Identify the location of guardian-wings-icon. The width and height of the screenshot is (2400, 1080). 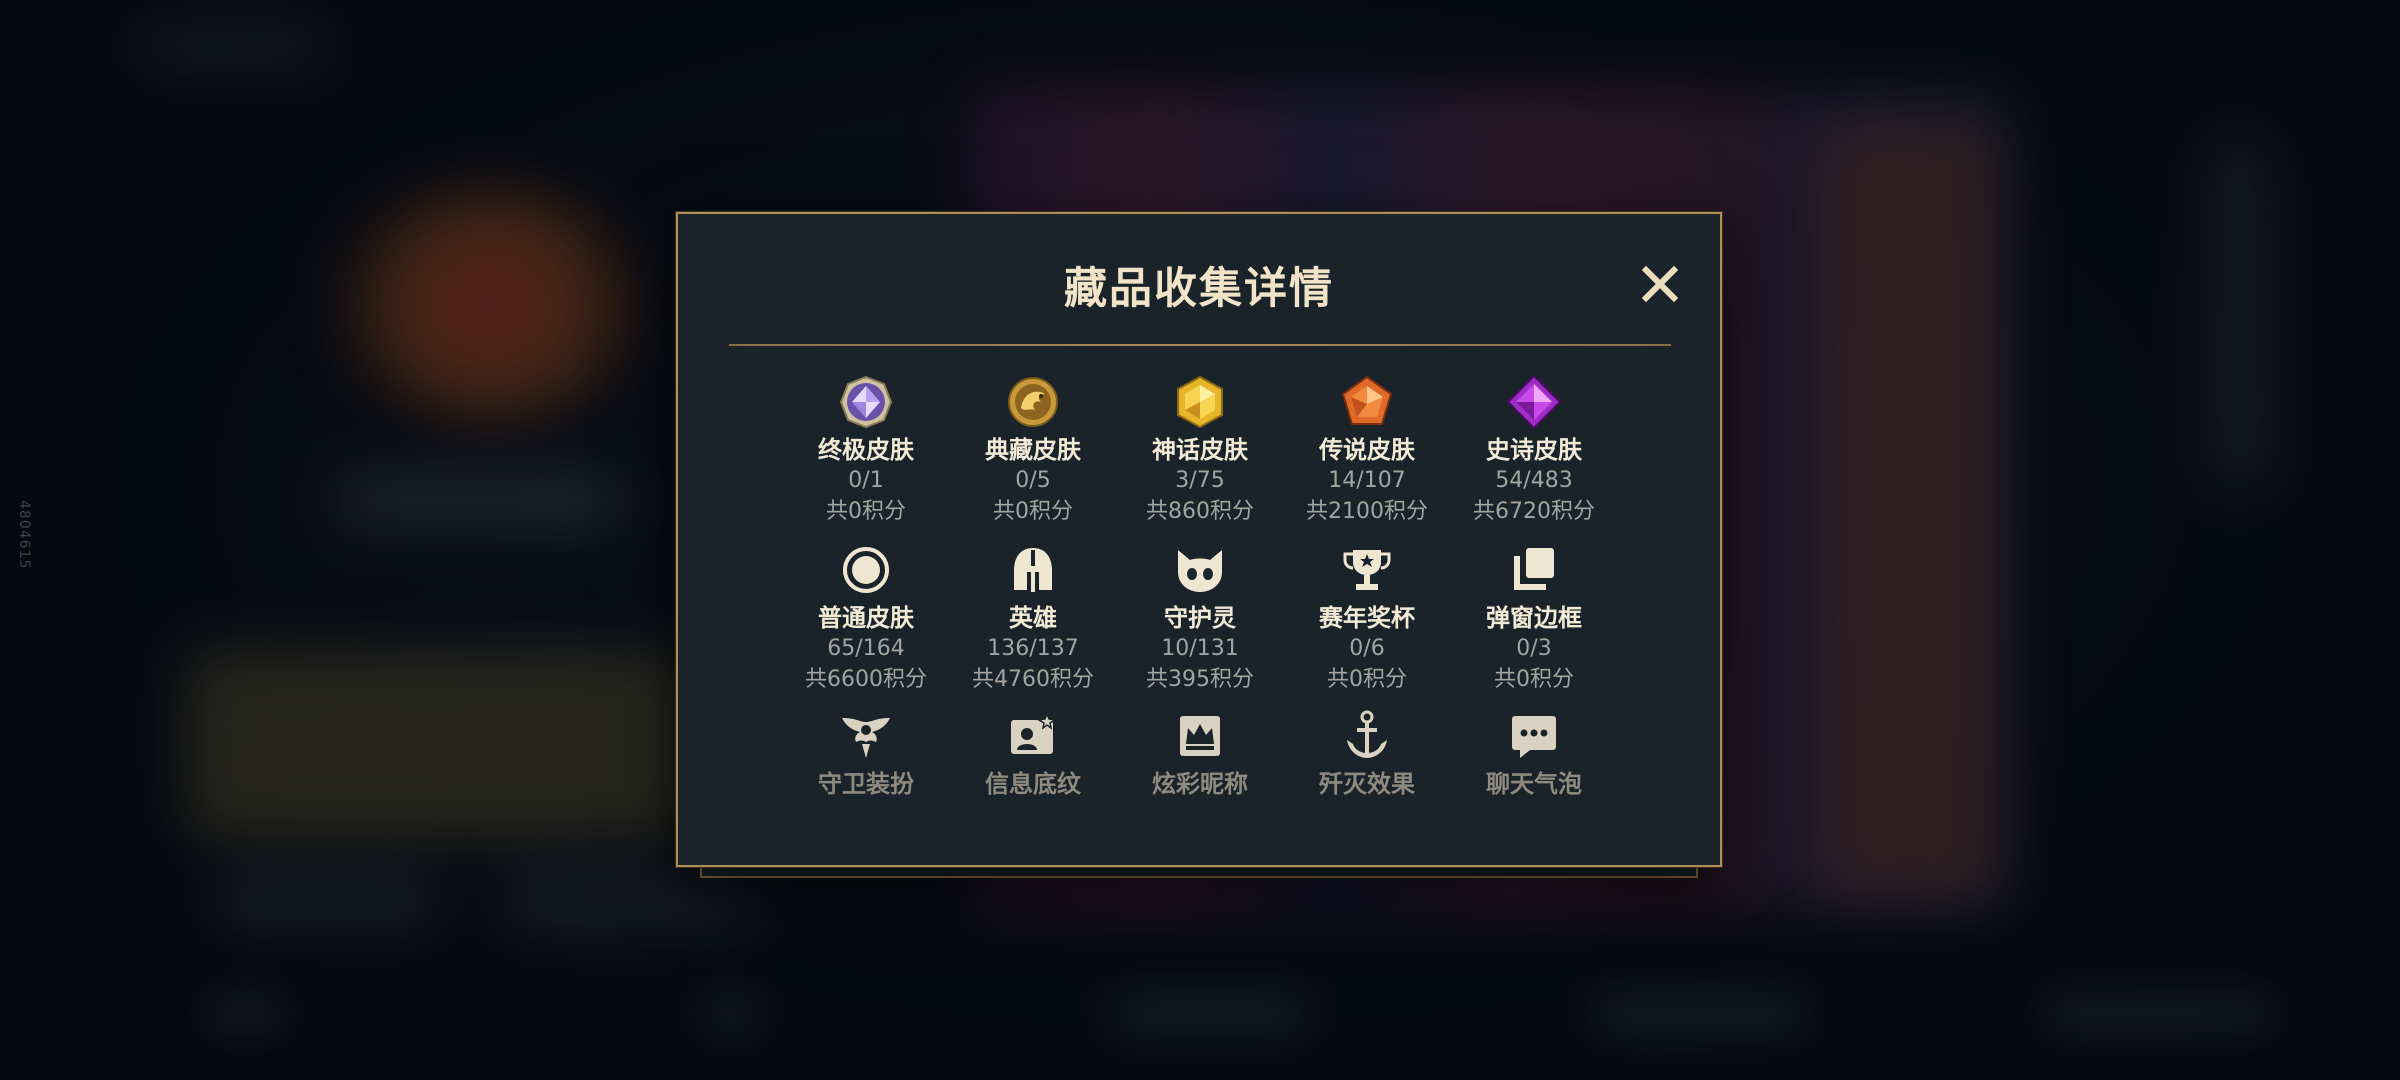
(866, 738).